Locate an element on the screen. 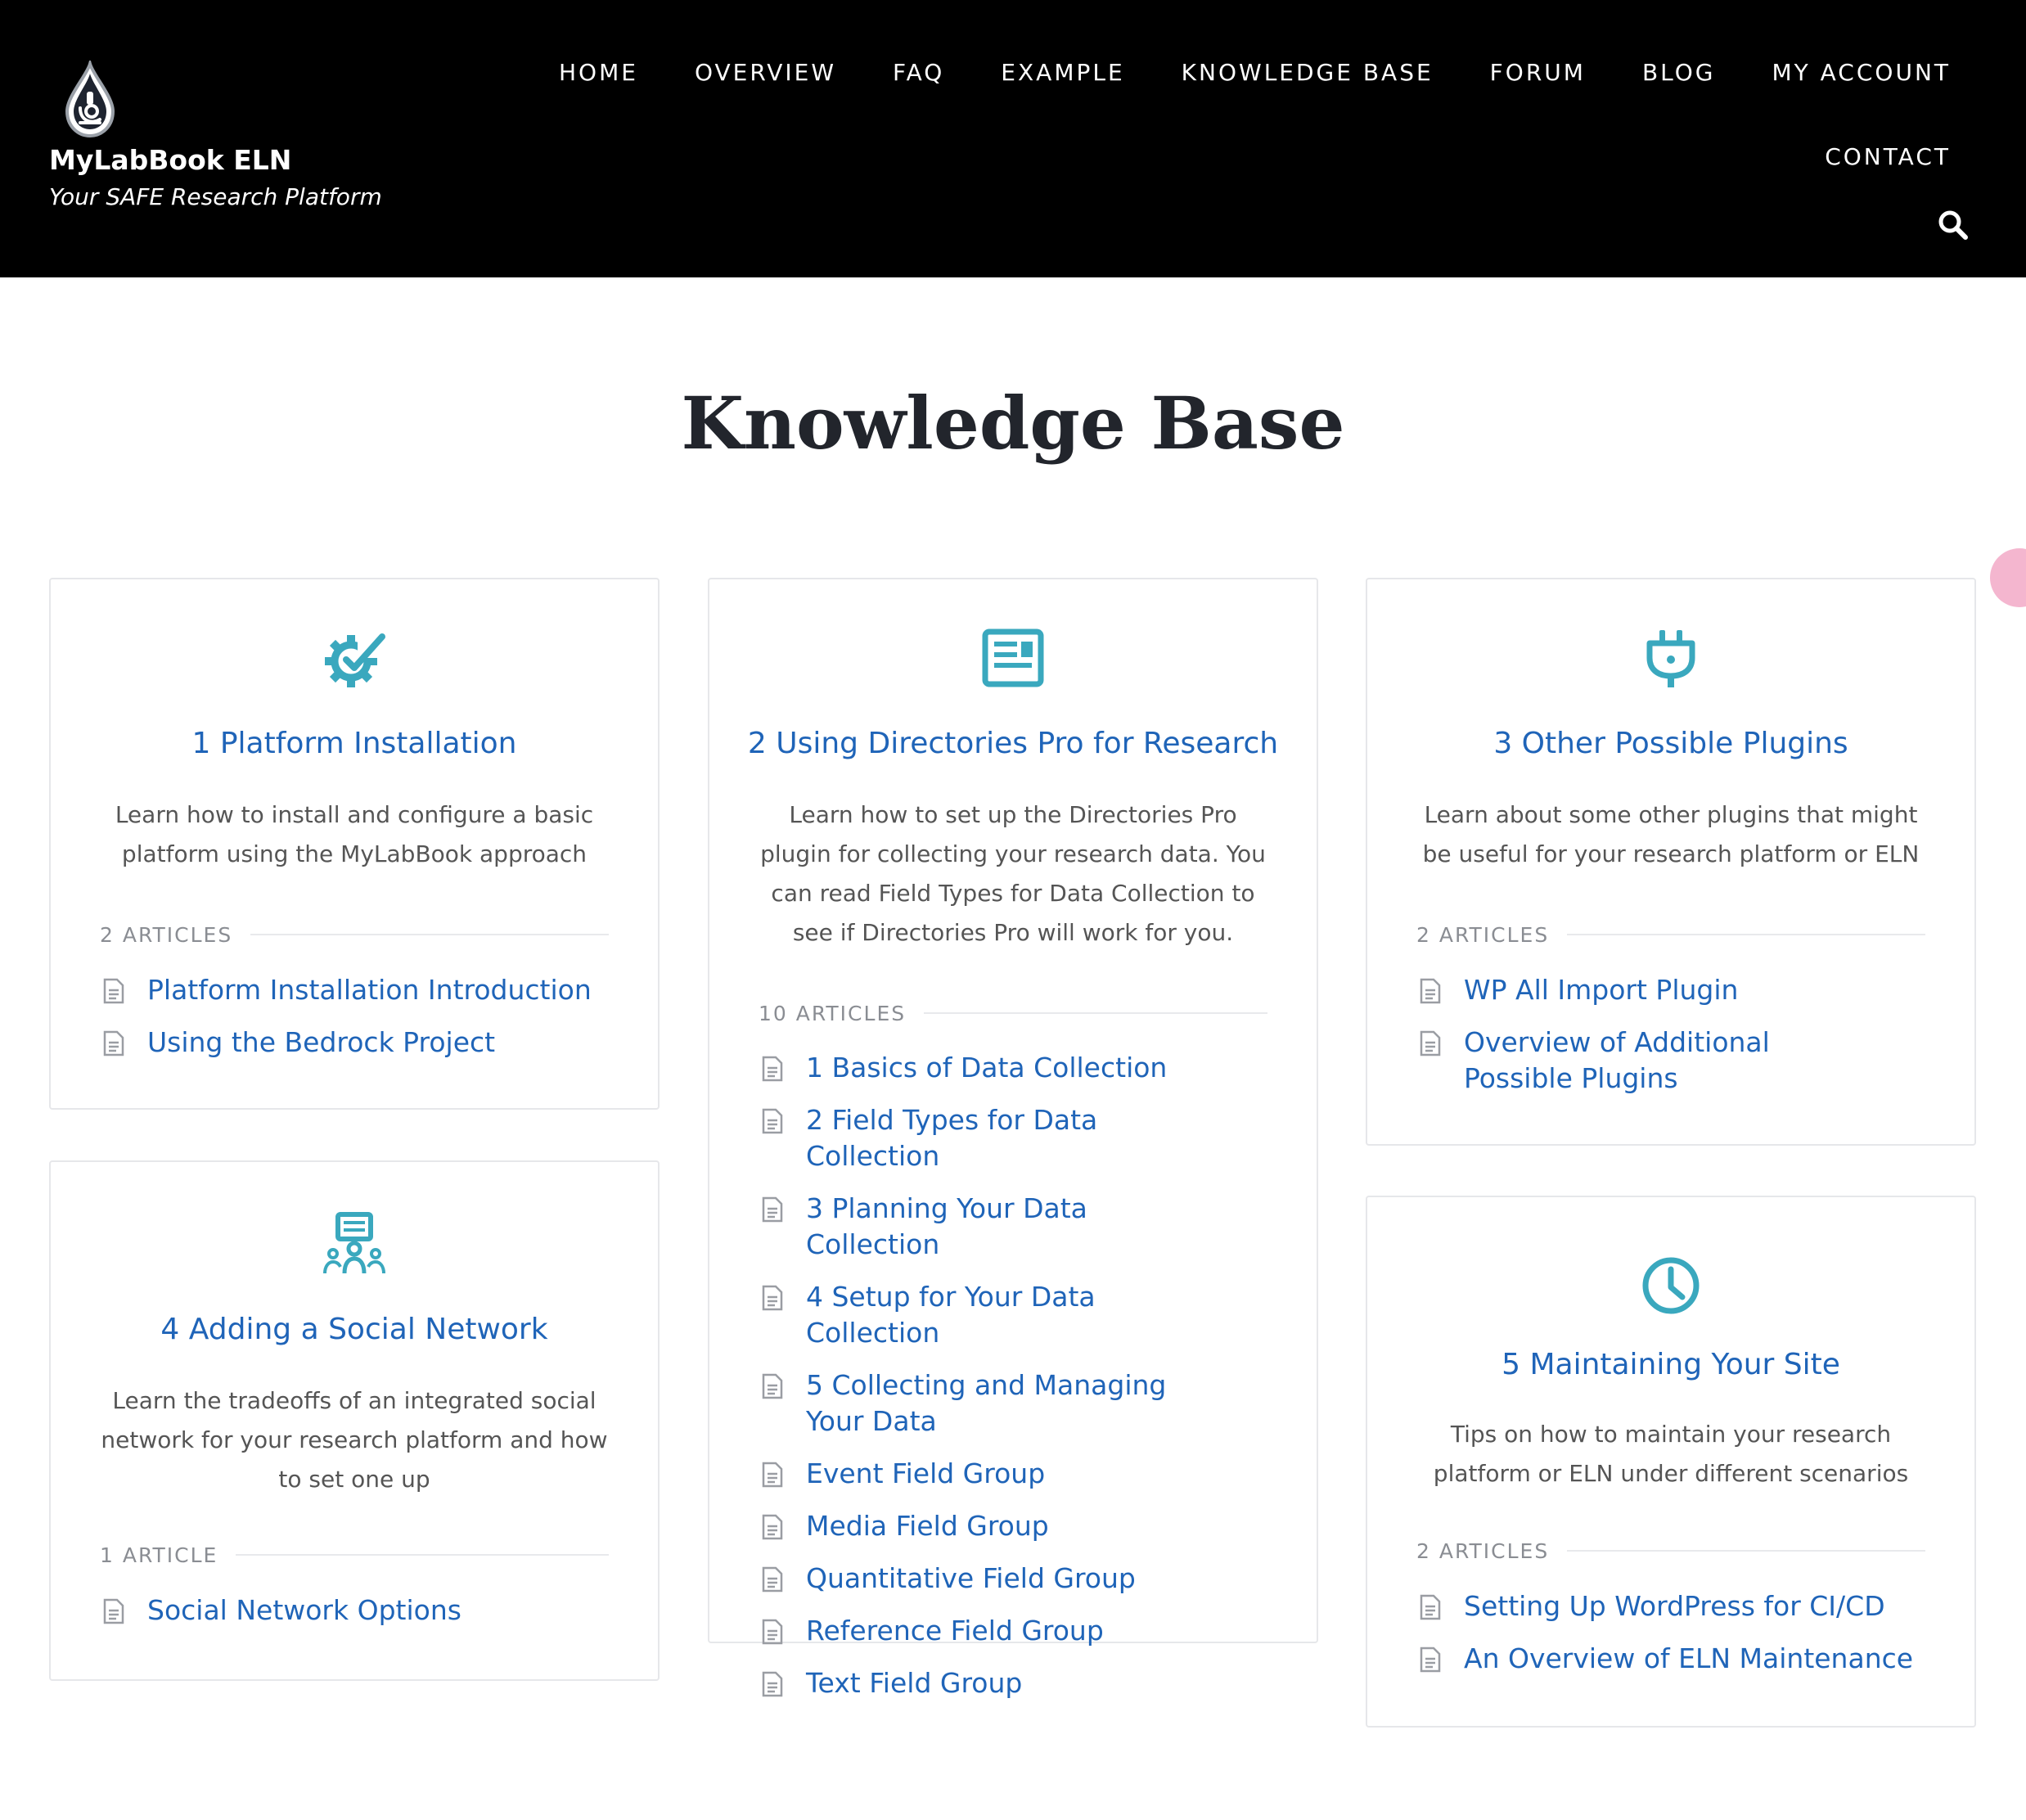 The height and width of the screenshot is (1820, 2026). article-count-label: 10 ARTICLES is located at coordinates (833, 1013).